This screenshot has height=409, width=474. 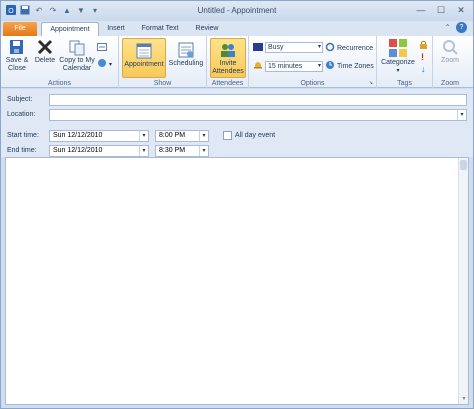 I want to click on private-lock-icon, so click(x=423, y=45).